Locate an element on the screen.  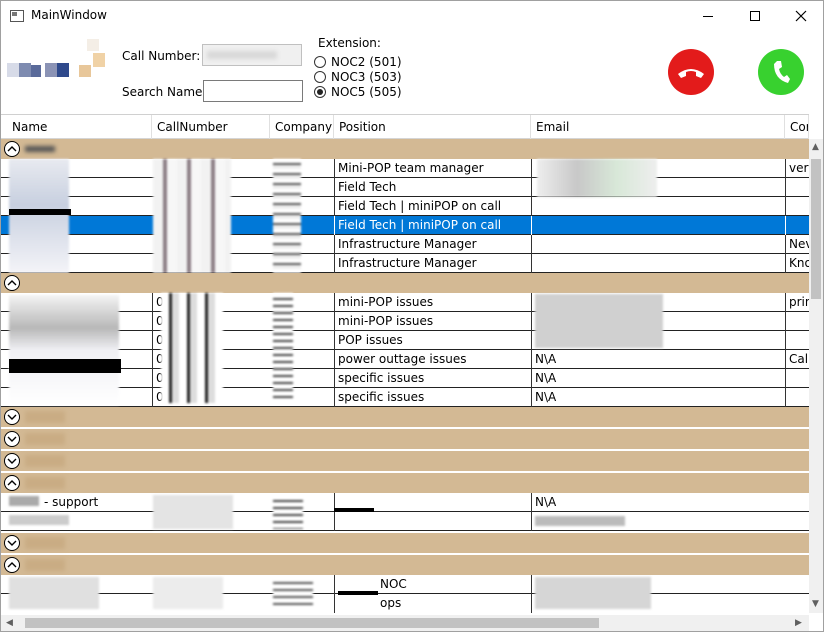
search-name-label: Search Name: is located at coordinates (164, 92).